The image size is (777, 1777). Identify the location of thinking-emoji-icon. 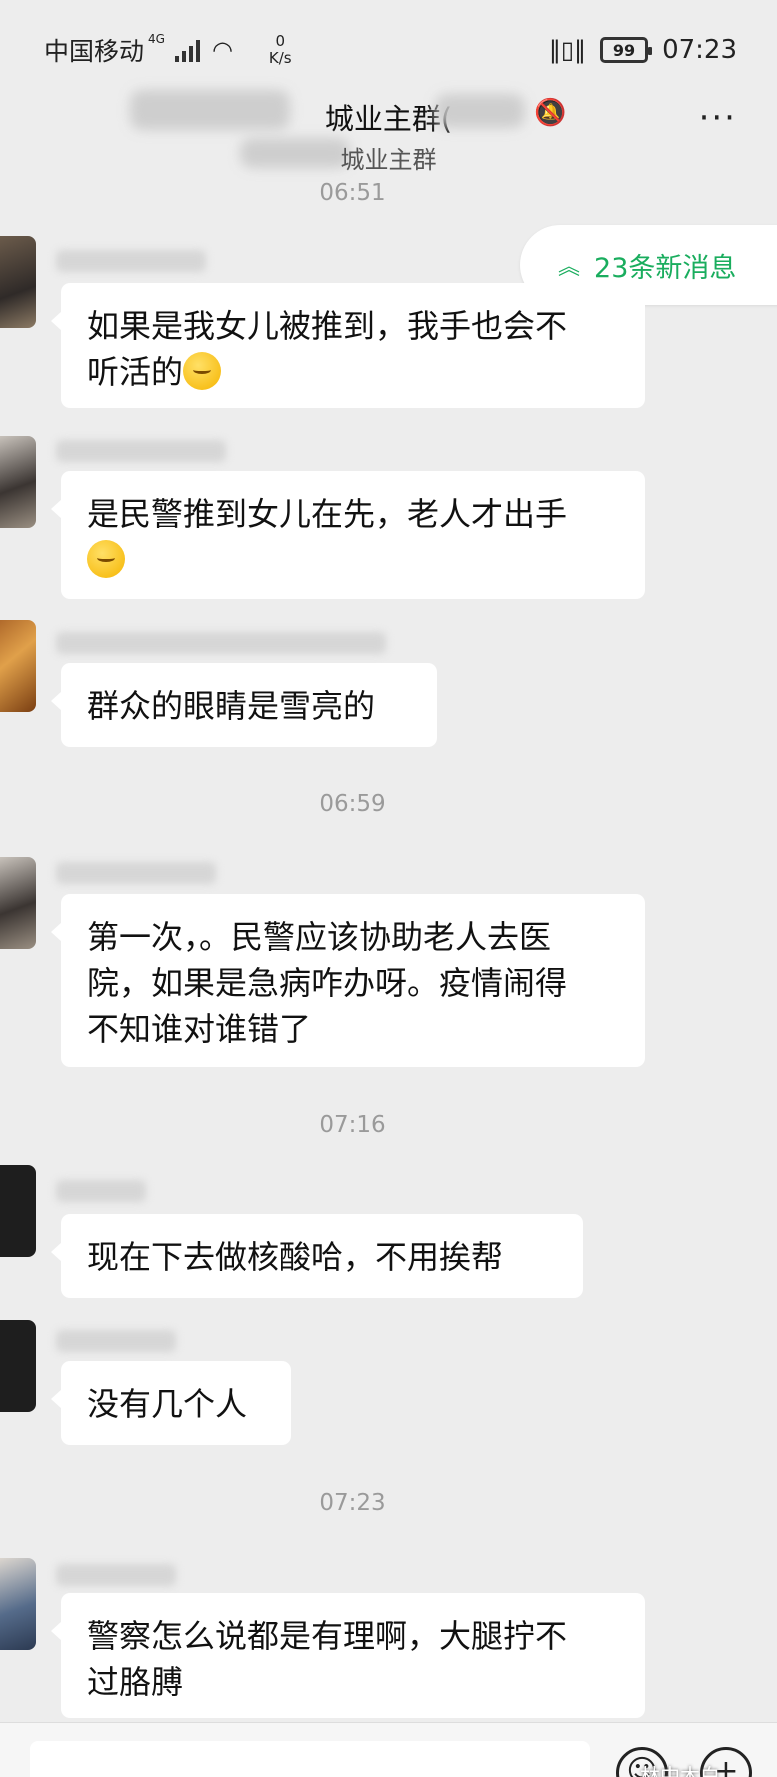
(202, 371).